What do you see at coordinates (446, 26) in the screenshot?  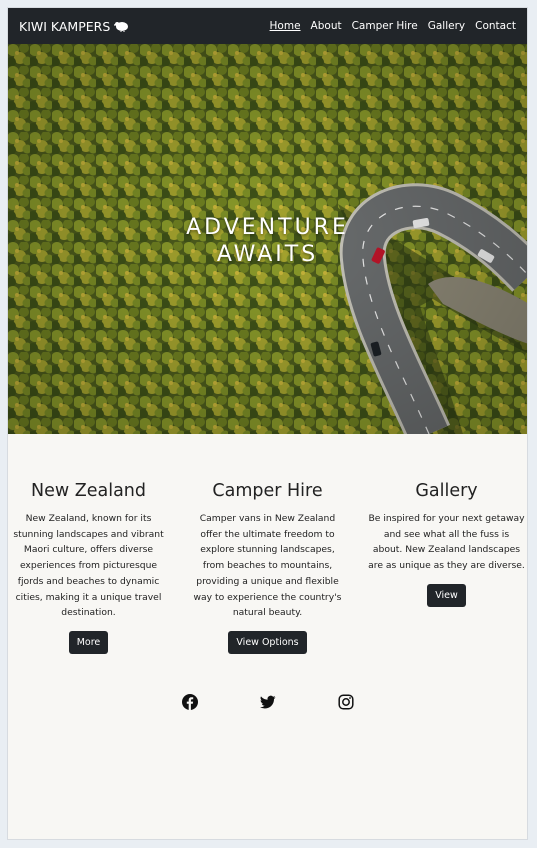 I see `nav-link-gallery: Gallery` at bounding box center [446, 26].